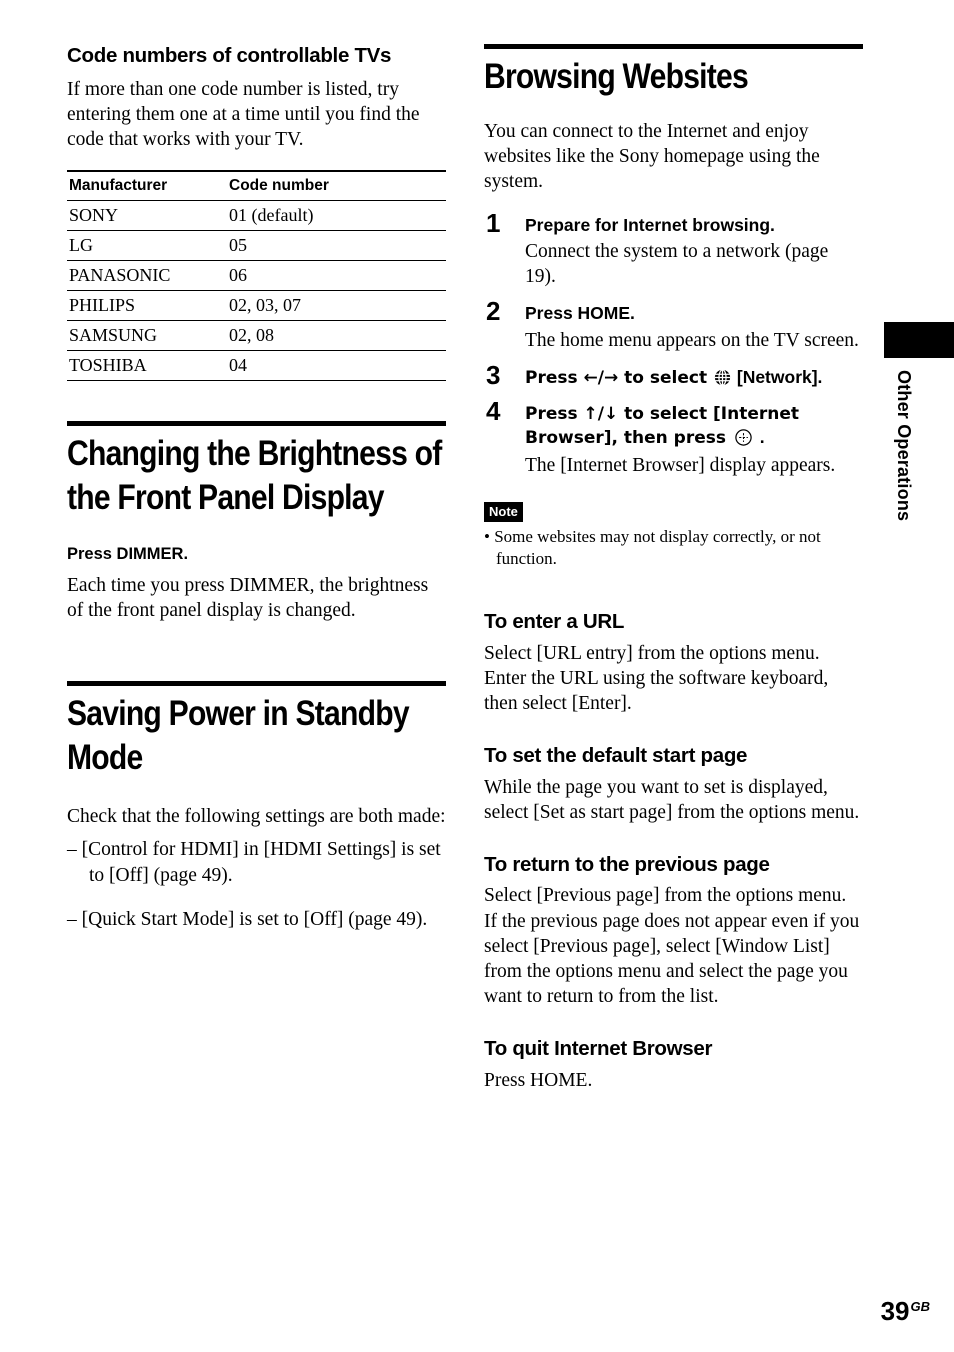  What do you see at coordinates (493, 222) in the screenshot?
I see `step-number: 1` at bounding box center [493, 222].